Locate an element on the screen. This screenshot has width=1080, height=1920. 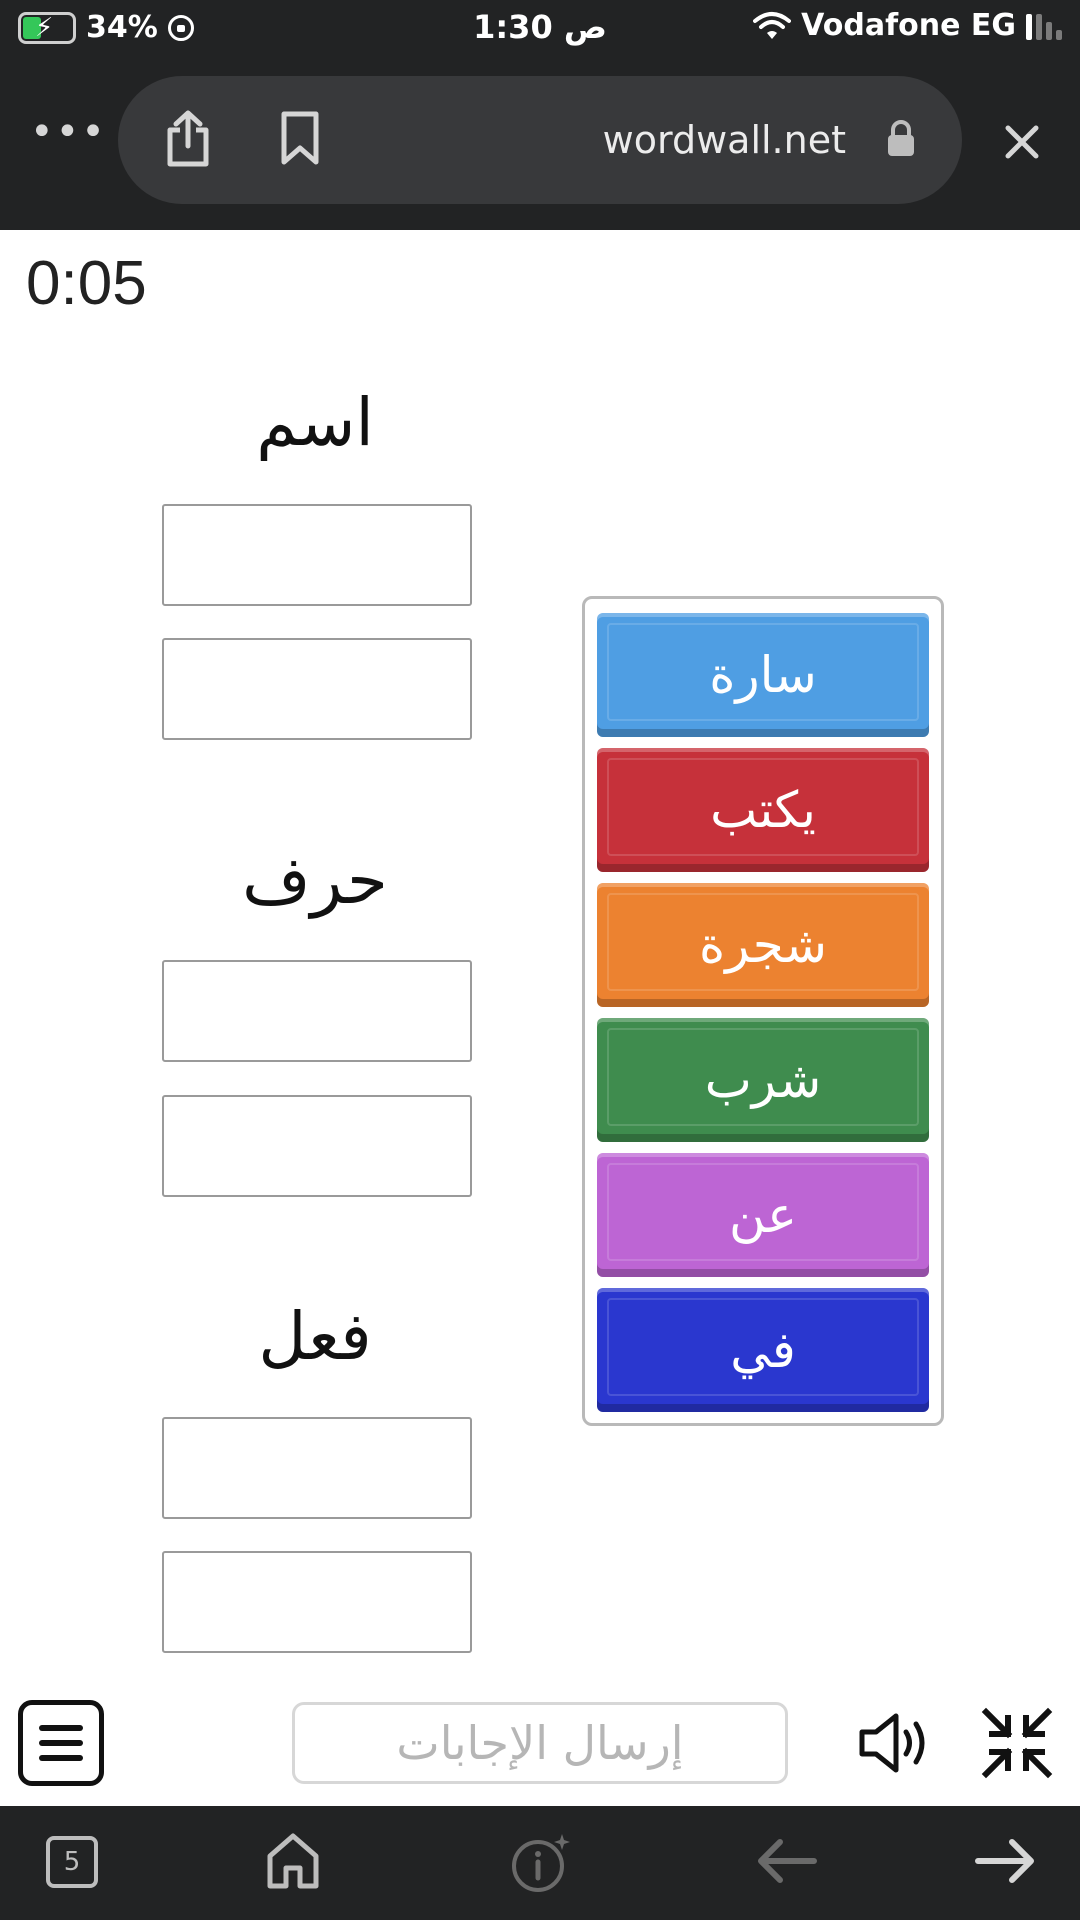
word-card-label: في is located at coordinates (763, 1350).